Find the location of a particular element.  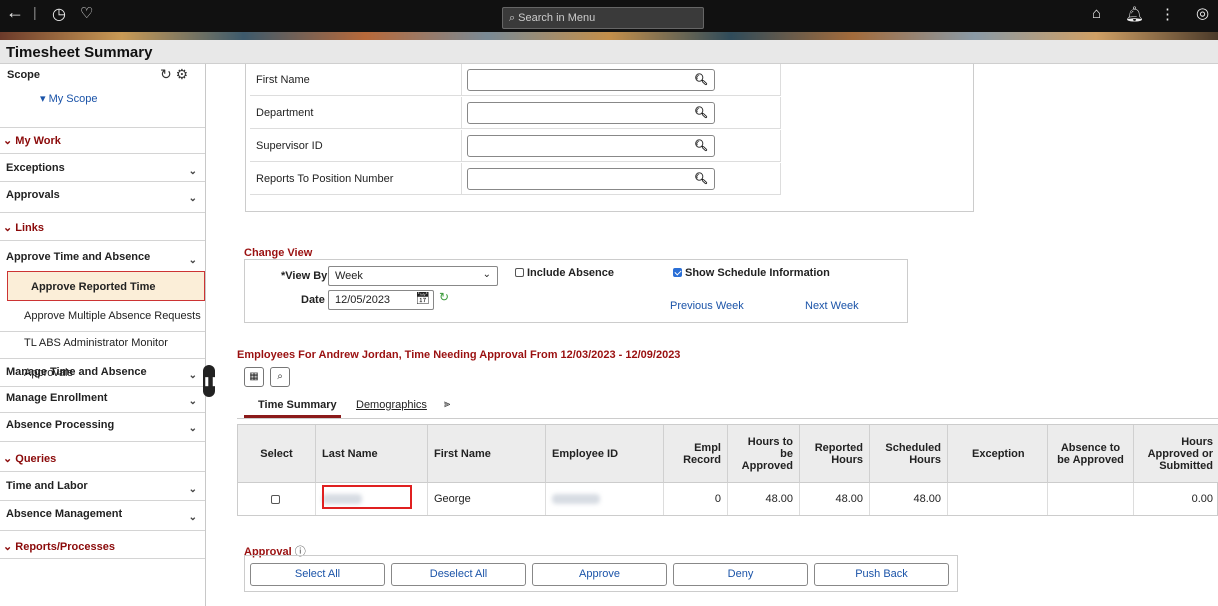

sidebar-link-approve-reported-time: Approve Reported Time is located at coordinates (106, 286).